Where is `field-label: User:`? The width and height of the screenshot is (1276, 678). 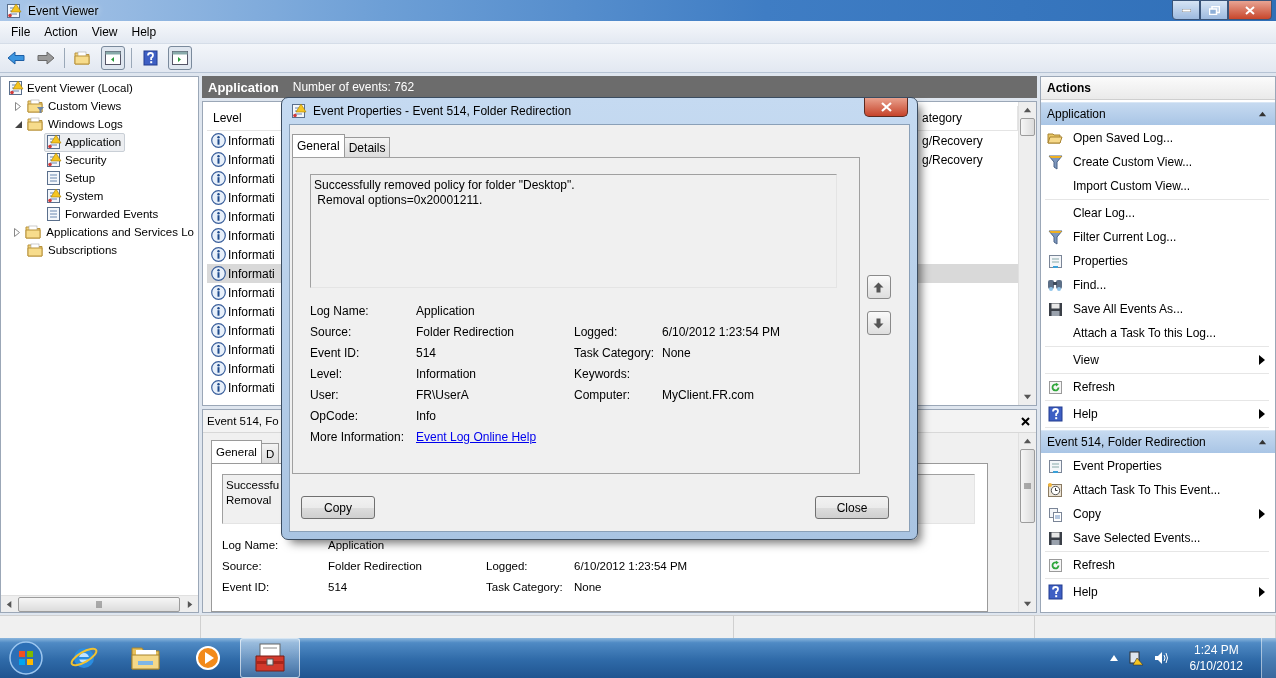
field-label: User: is located at coordinates (325, 394).